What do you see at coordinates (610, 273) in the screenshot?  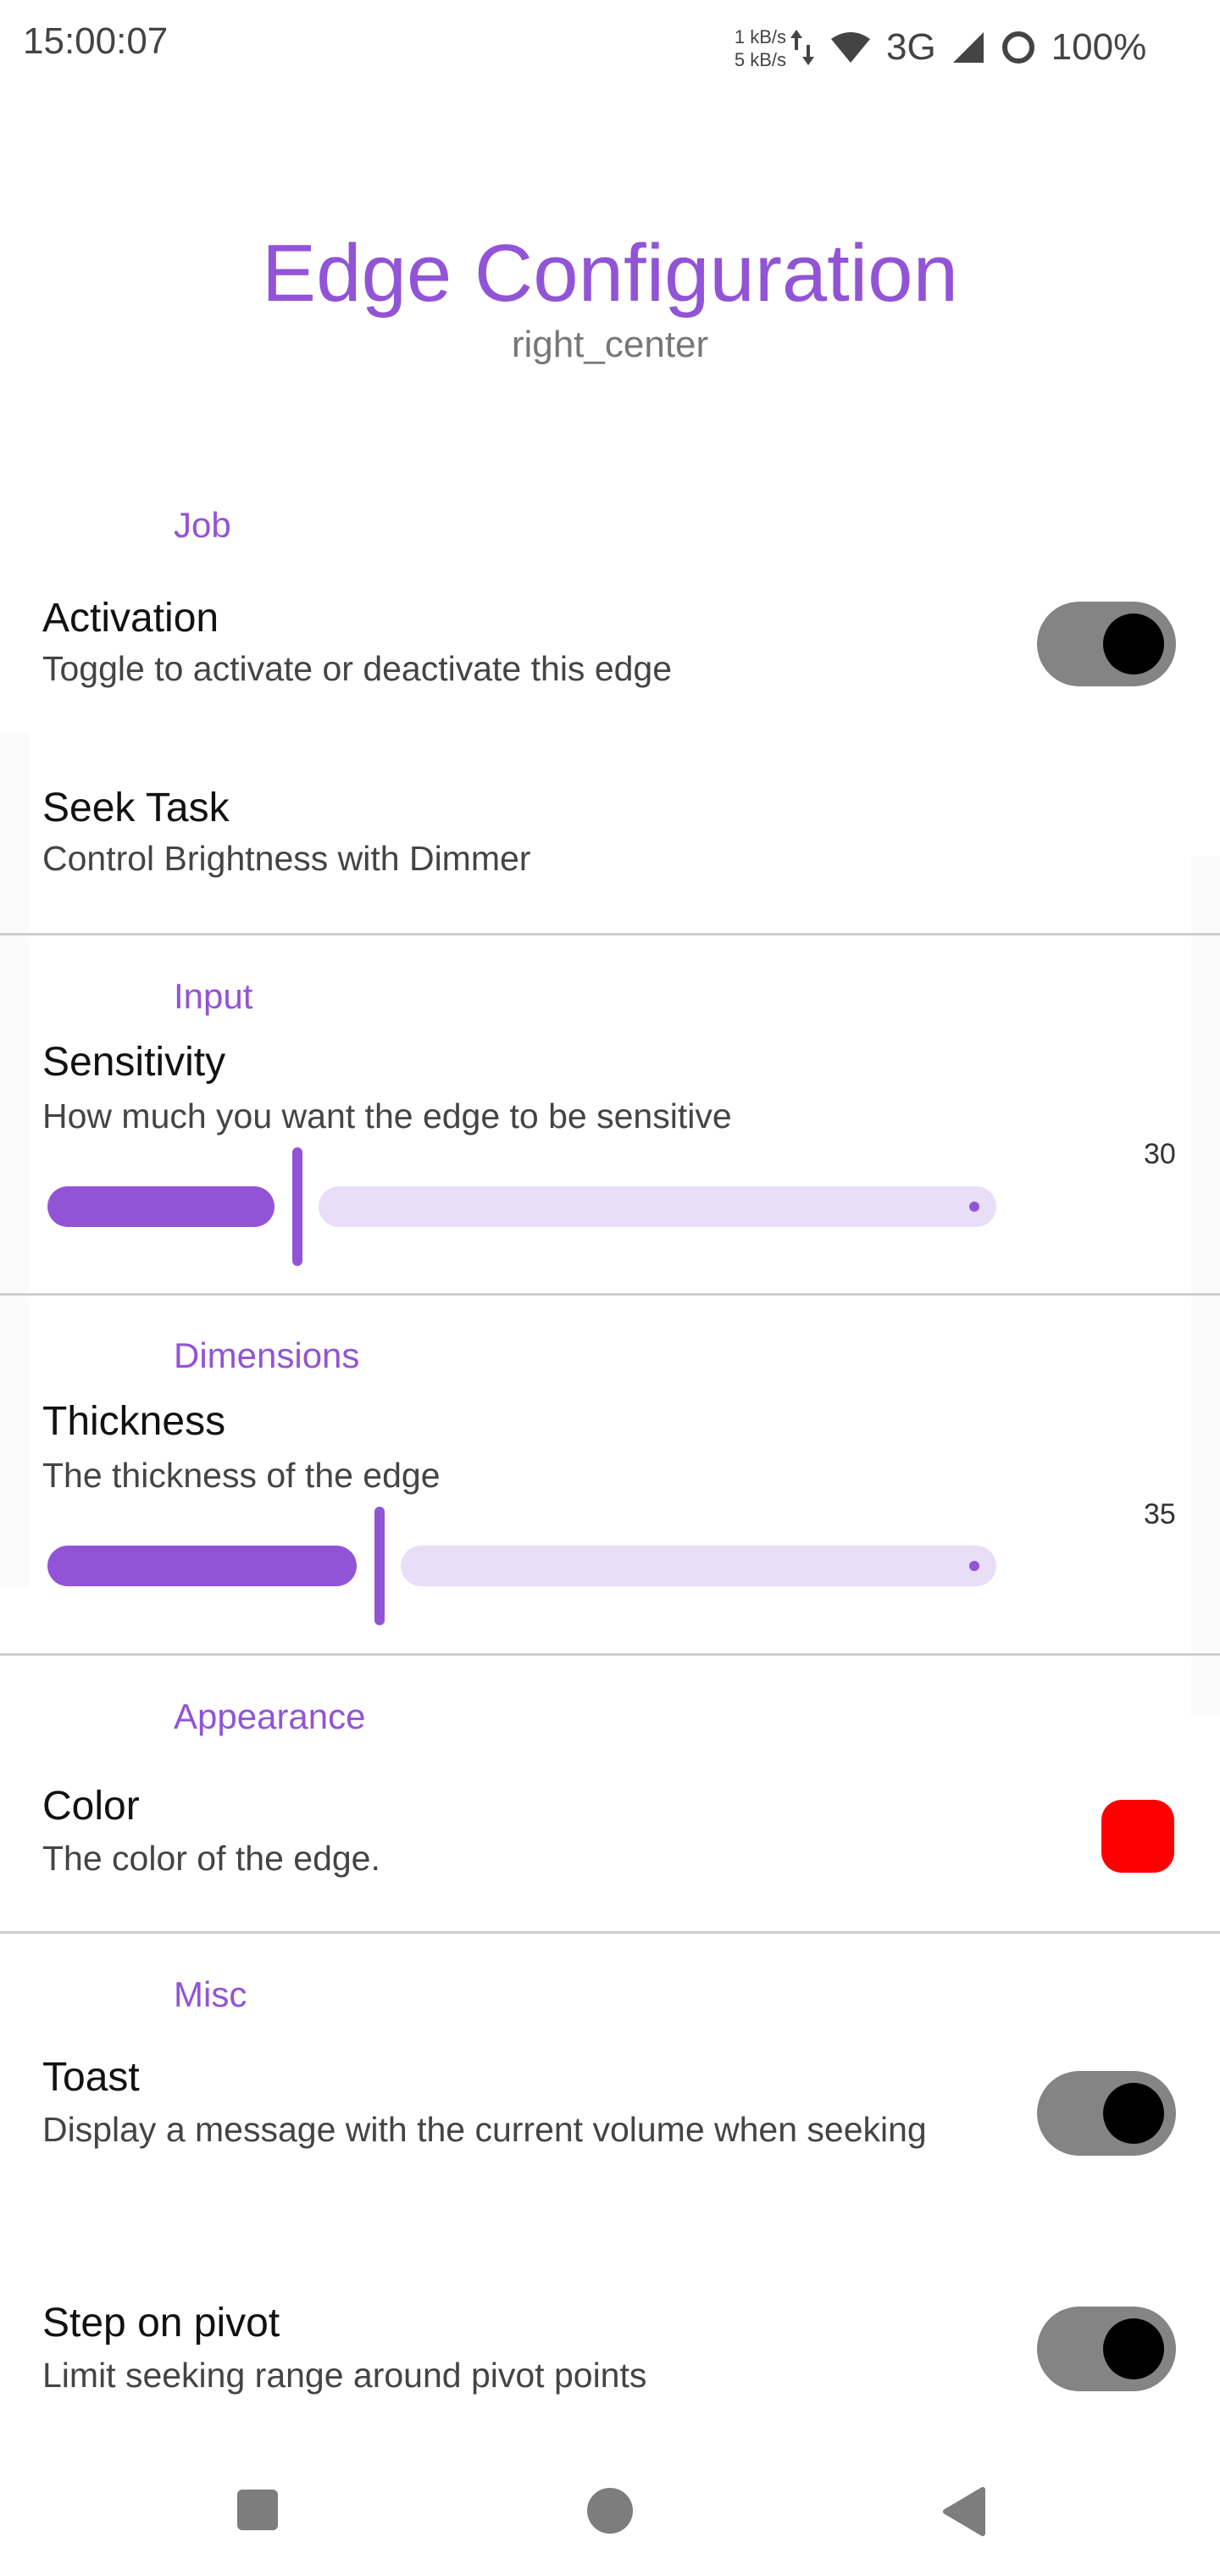 I see `page-title: Edge Configuration` at bounding box center [610, 273].